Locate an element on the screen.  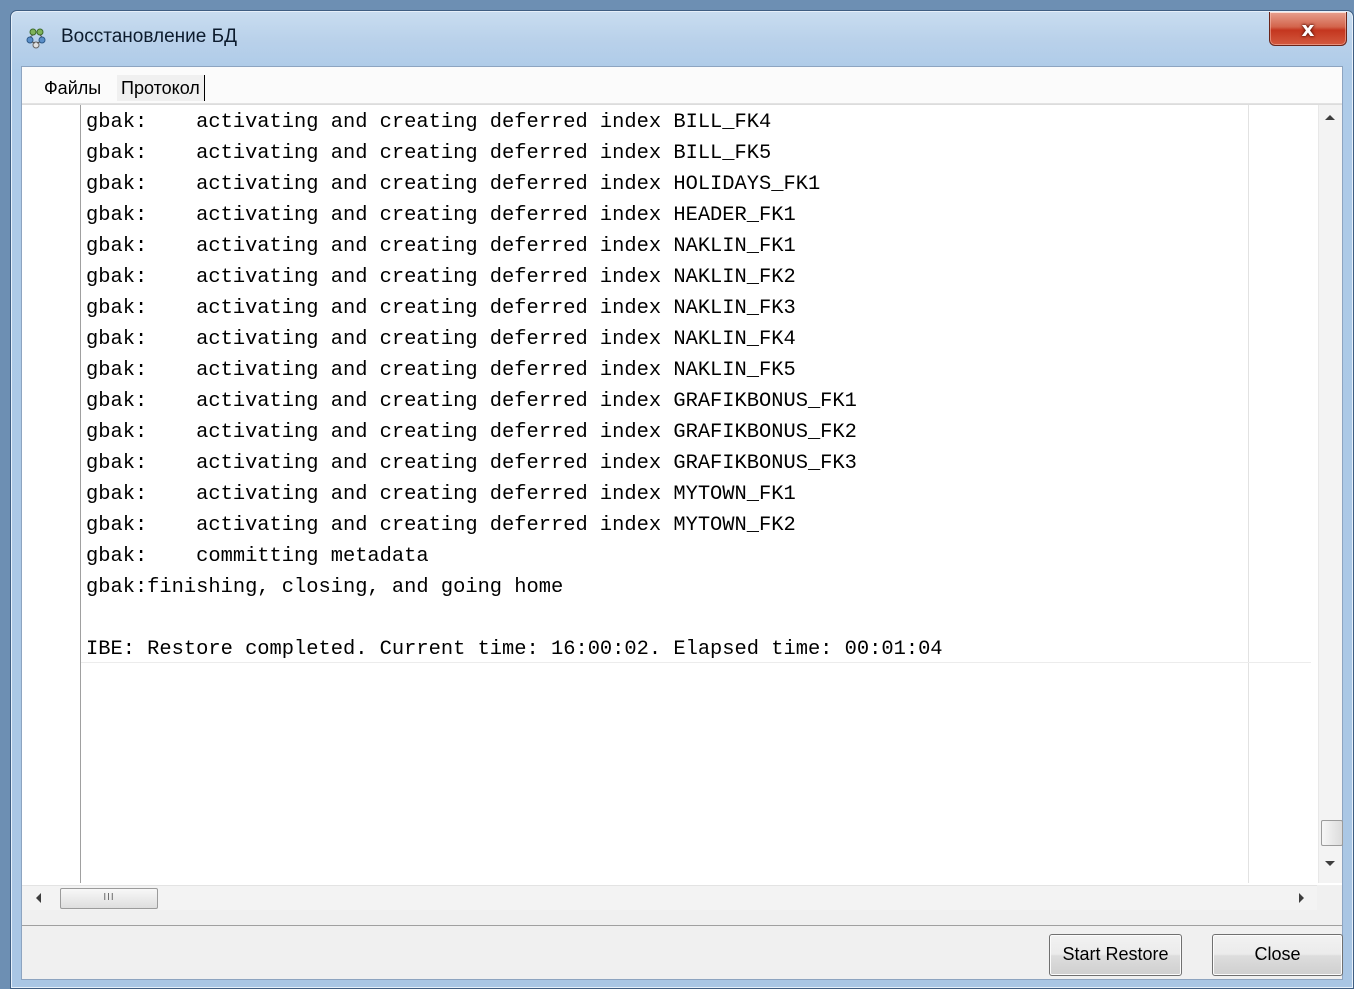
window-close-button: x is located at coordinates (1308, 29).